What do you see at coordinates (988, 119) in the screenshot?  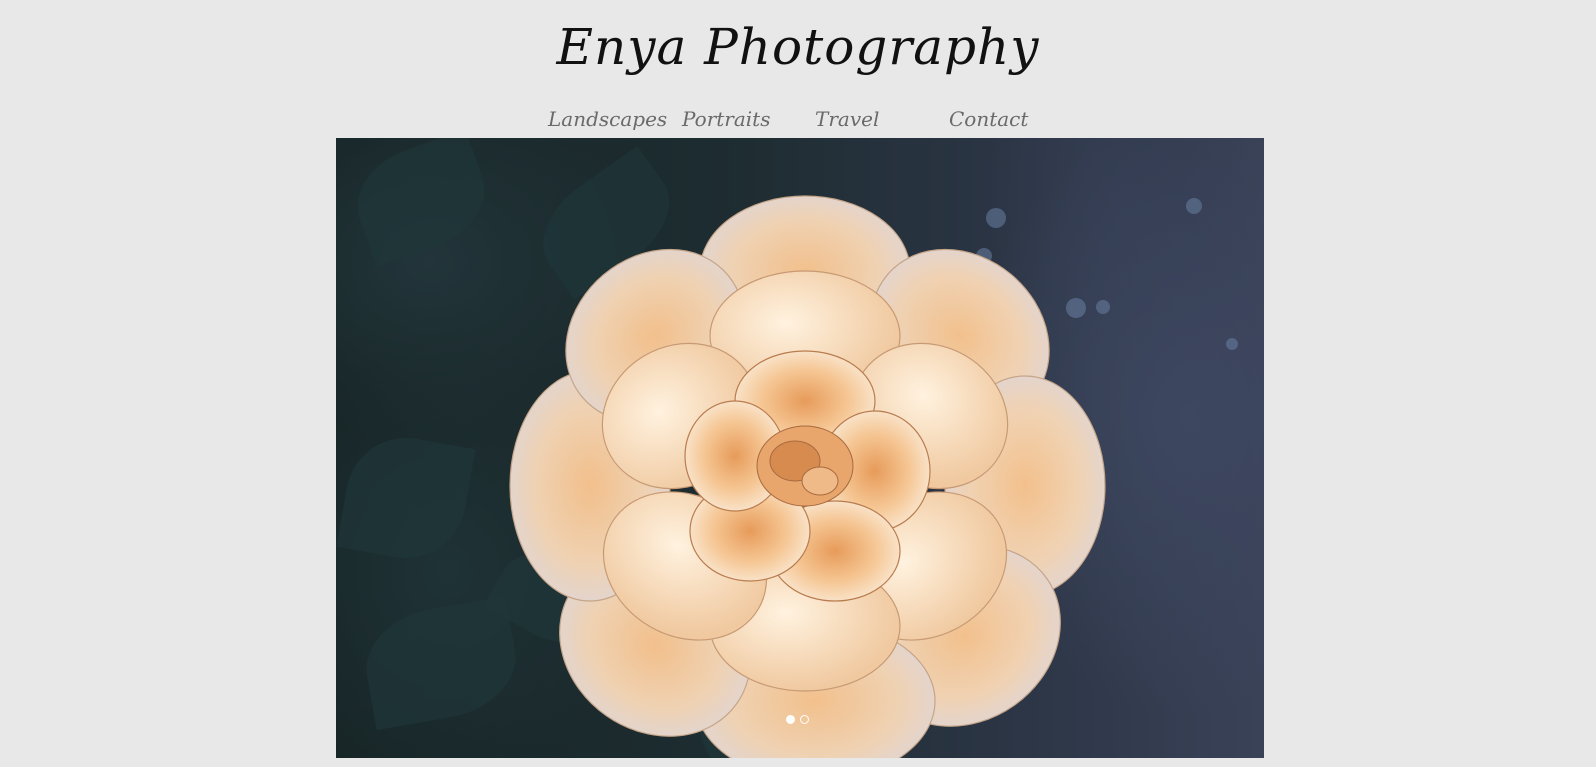 I see `nav-contact: Contact` at bounding box center [988, 119].